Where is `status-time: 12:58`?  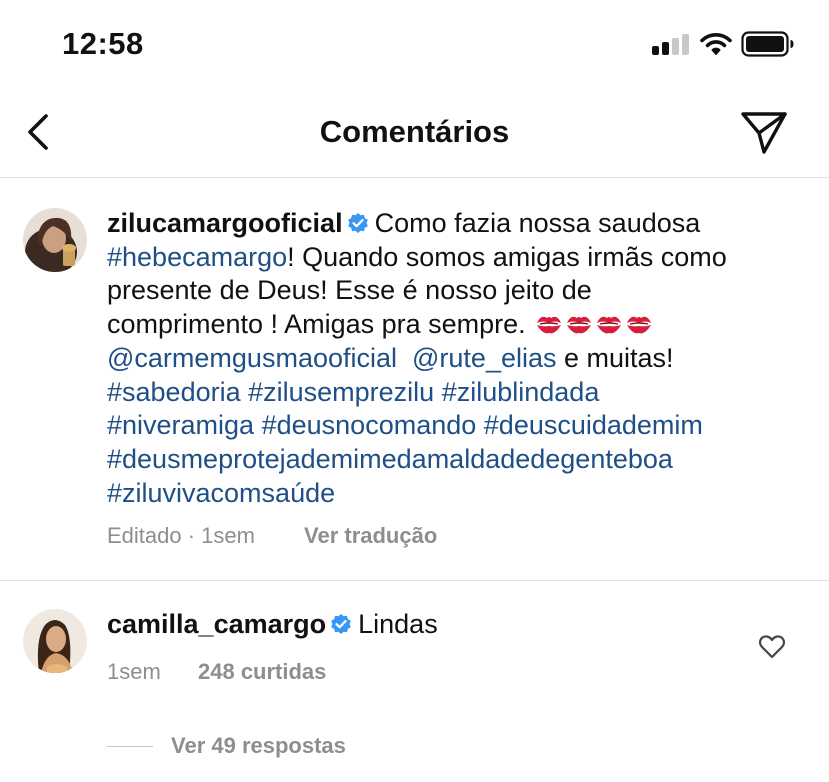 status-time: 12:58 is located at coordinates (103, 43).